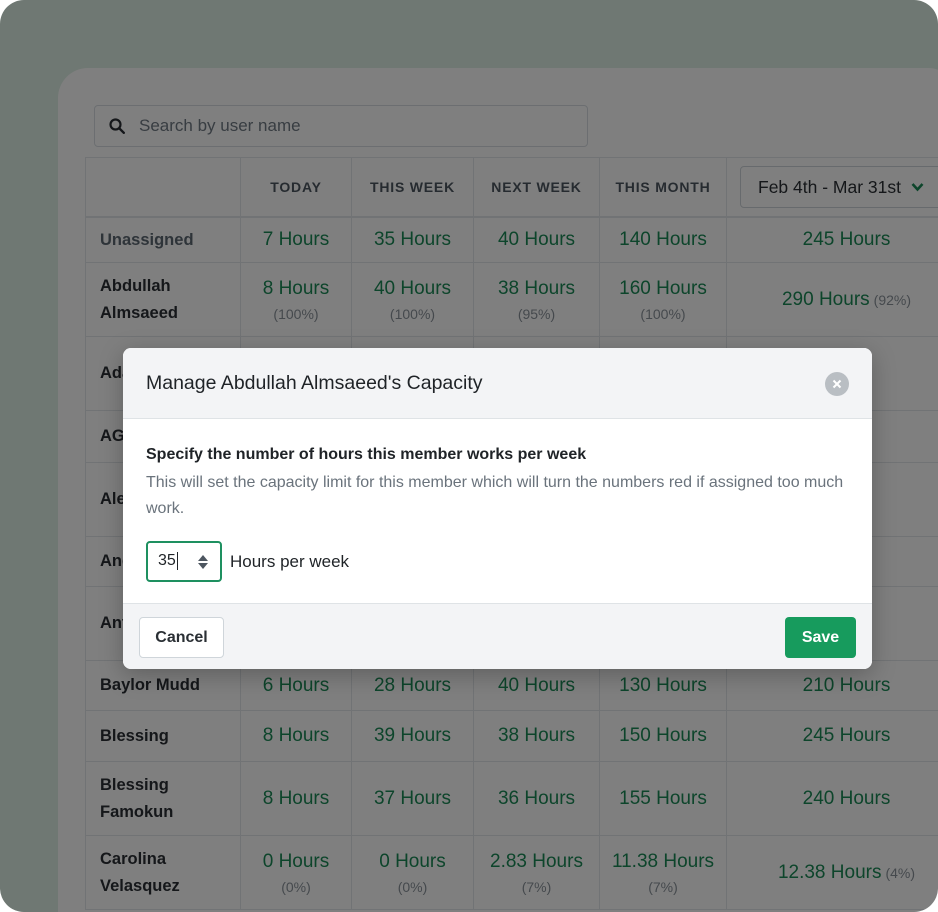 The image size is (938, 912). I want to click on close-icon, so click(837, 384).